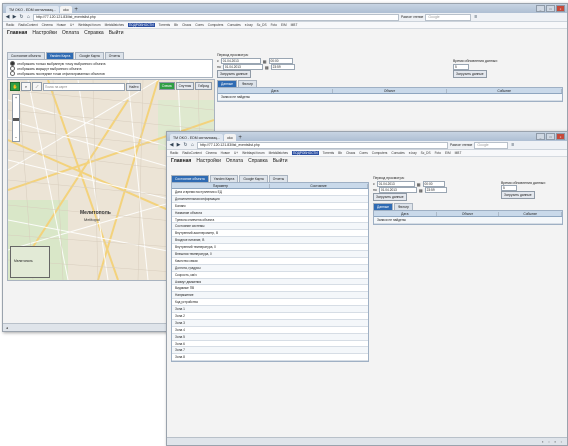  Describe the element at coordinates (413, 153) in the screenshot. I see `bookmark-item: e-bay` at that location.